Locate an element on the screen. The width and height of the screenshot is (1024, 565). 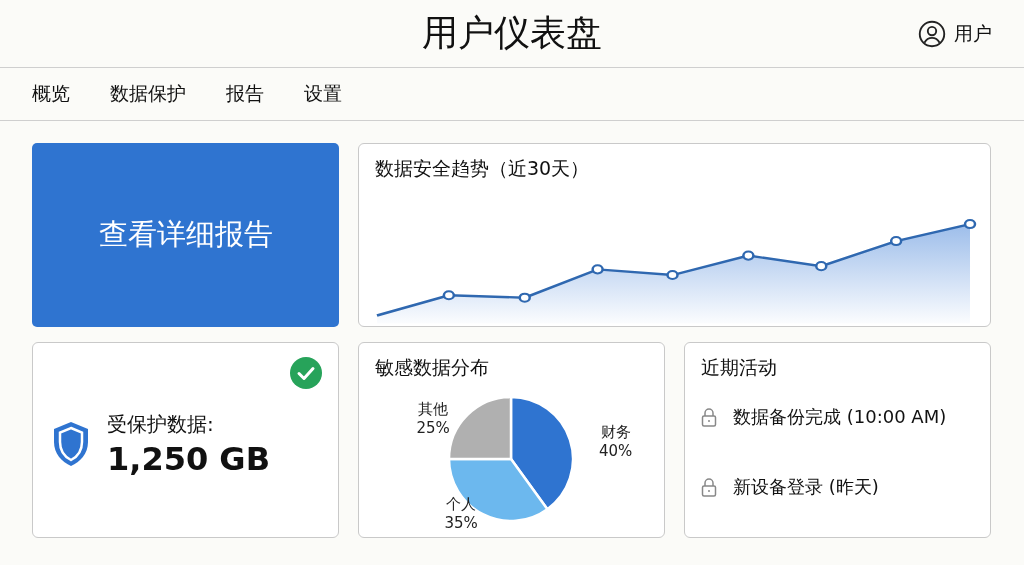
slice-value: 25% is located at coordinates (433, 427).